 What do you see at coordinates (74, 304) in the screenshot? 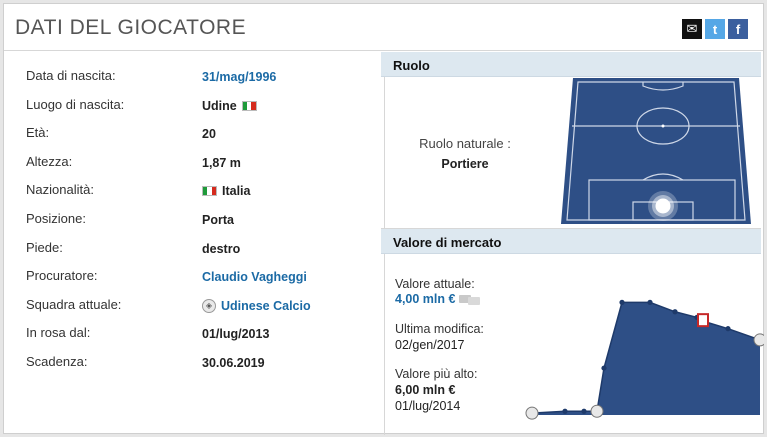
I see `detail-label: Squadra attuale:` at bounding box center [74, 304].